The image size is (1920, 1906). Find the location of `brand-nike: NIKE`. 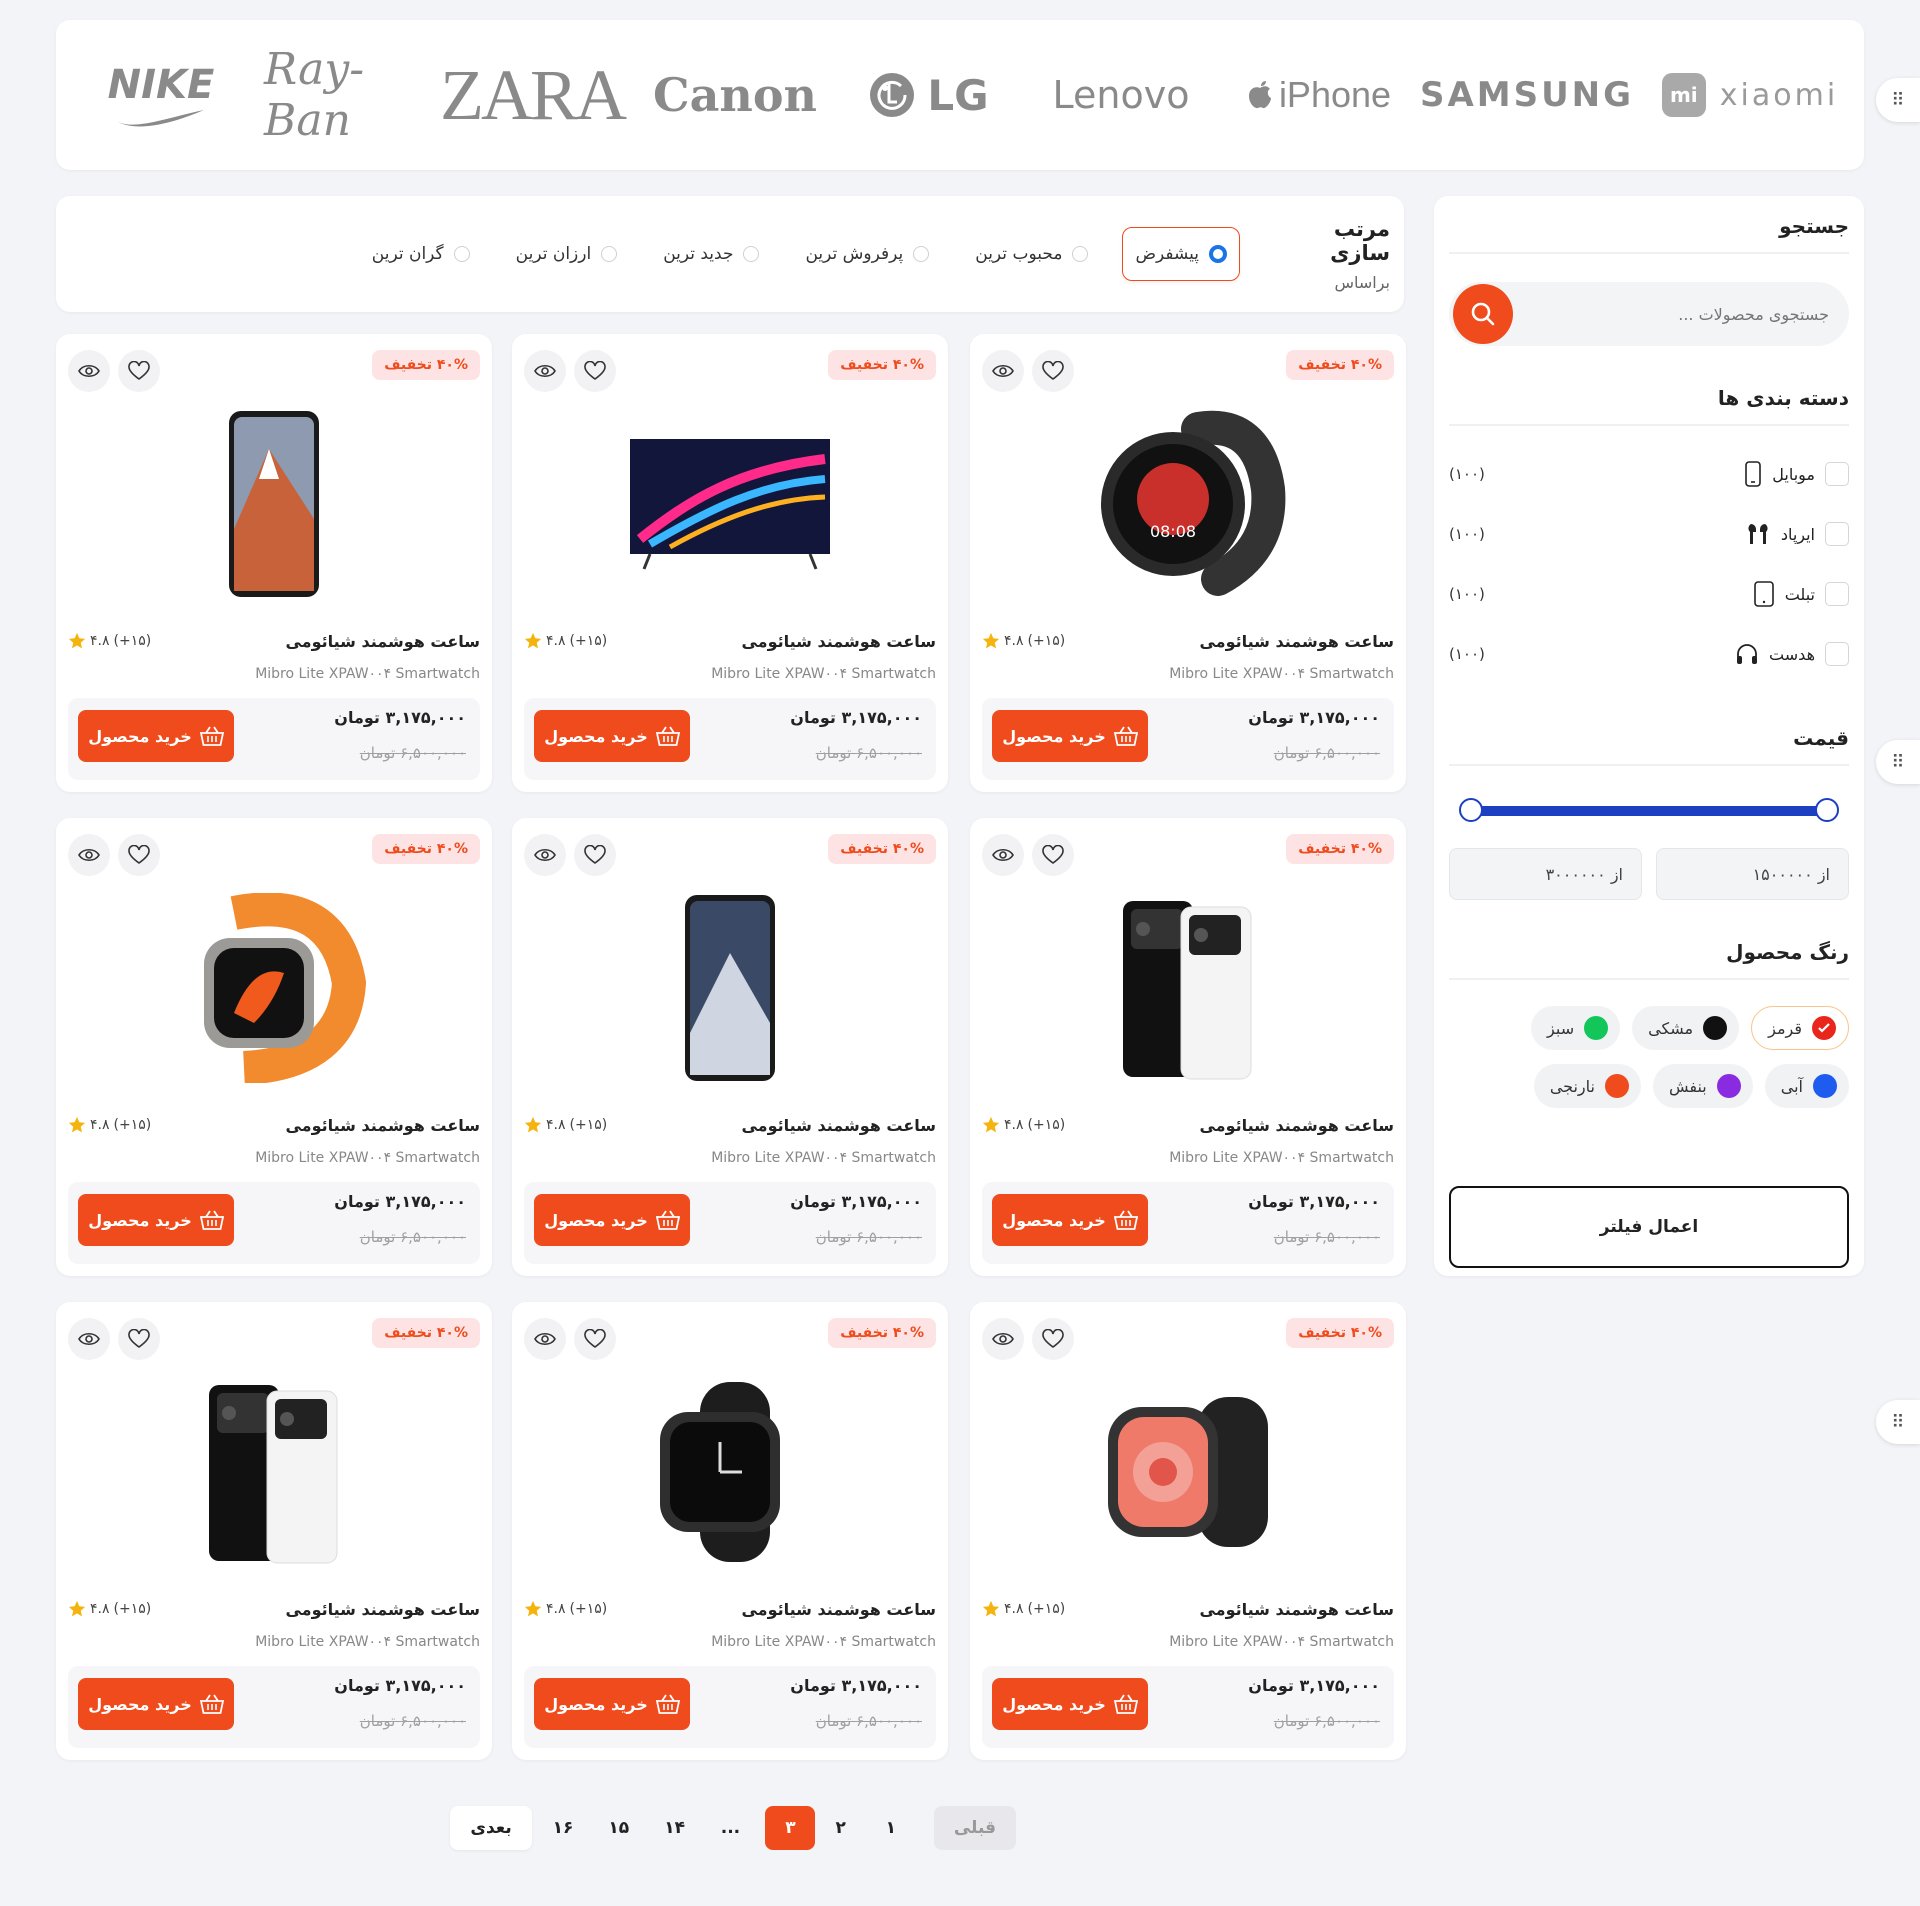

brand-nike: NIKE is located at coordinates (161, 95).